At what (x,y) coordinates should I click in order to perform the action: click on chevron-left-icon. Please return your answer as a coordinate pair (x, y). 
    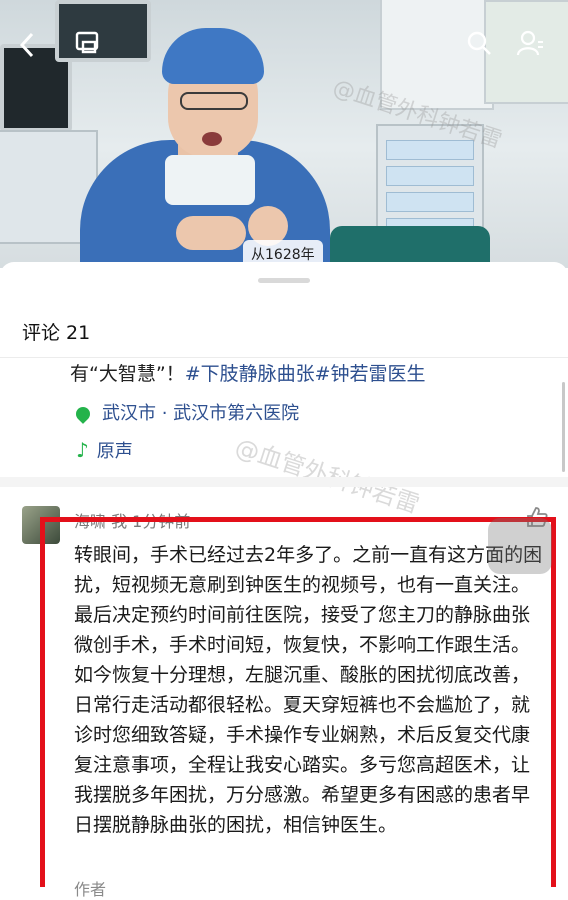
    Looking at the image, I should click on (27, 47).